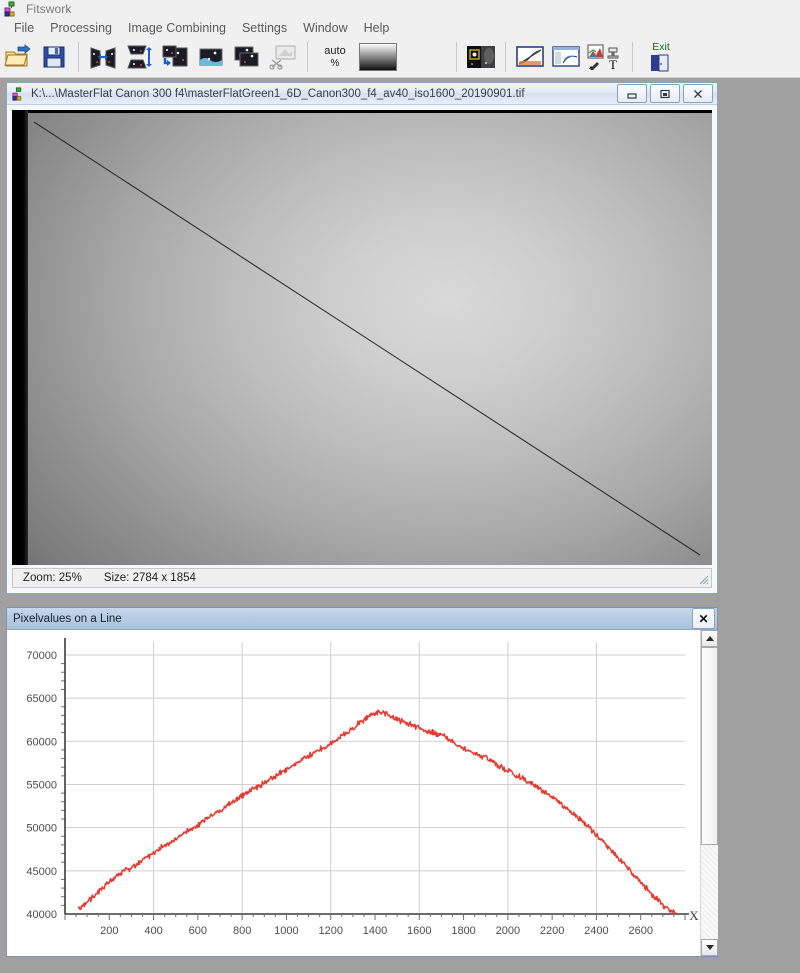 The width and height of the screenshot is (800, 973). Describe the element at coordinates (286, 931) in the screenshot. I see `svg-text: 1000` at that location.